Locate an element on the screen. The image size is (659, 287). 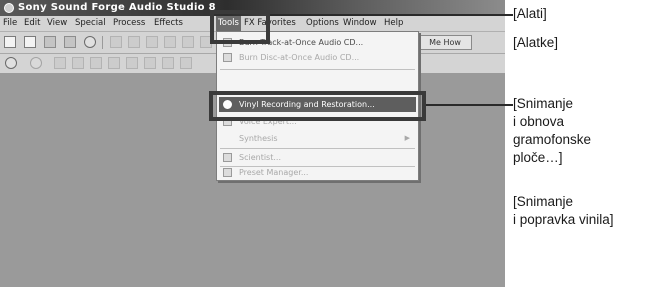
menu-window: Window is located at coordinates (360, 23).